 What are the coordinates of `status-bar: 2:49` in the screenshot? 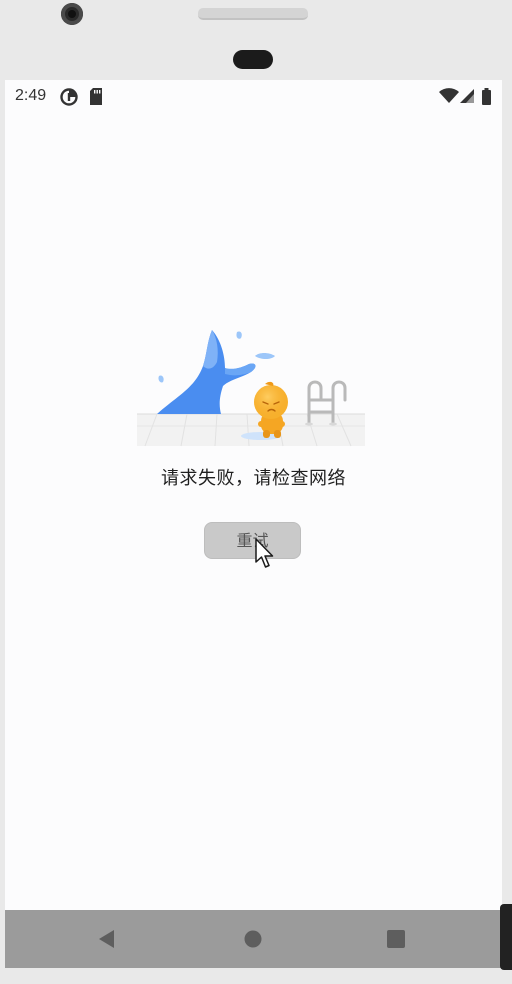 It's located at (253, 96).